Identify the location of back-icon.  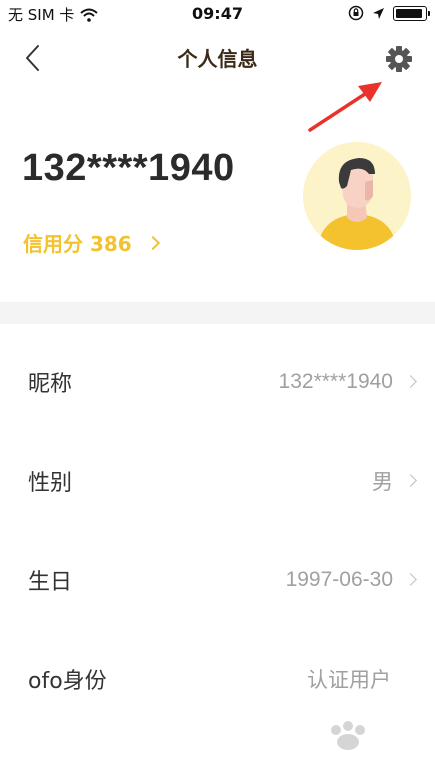
(32, 58).